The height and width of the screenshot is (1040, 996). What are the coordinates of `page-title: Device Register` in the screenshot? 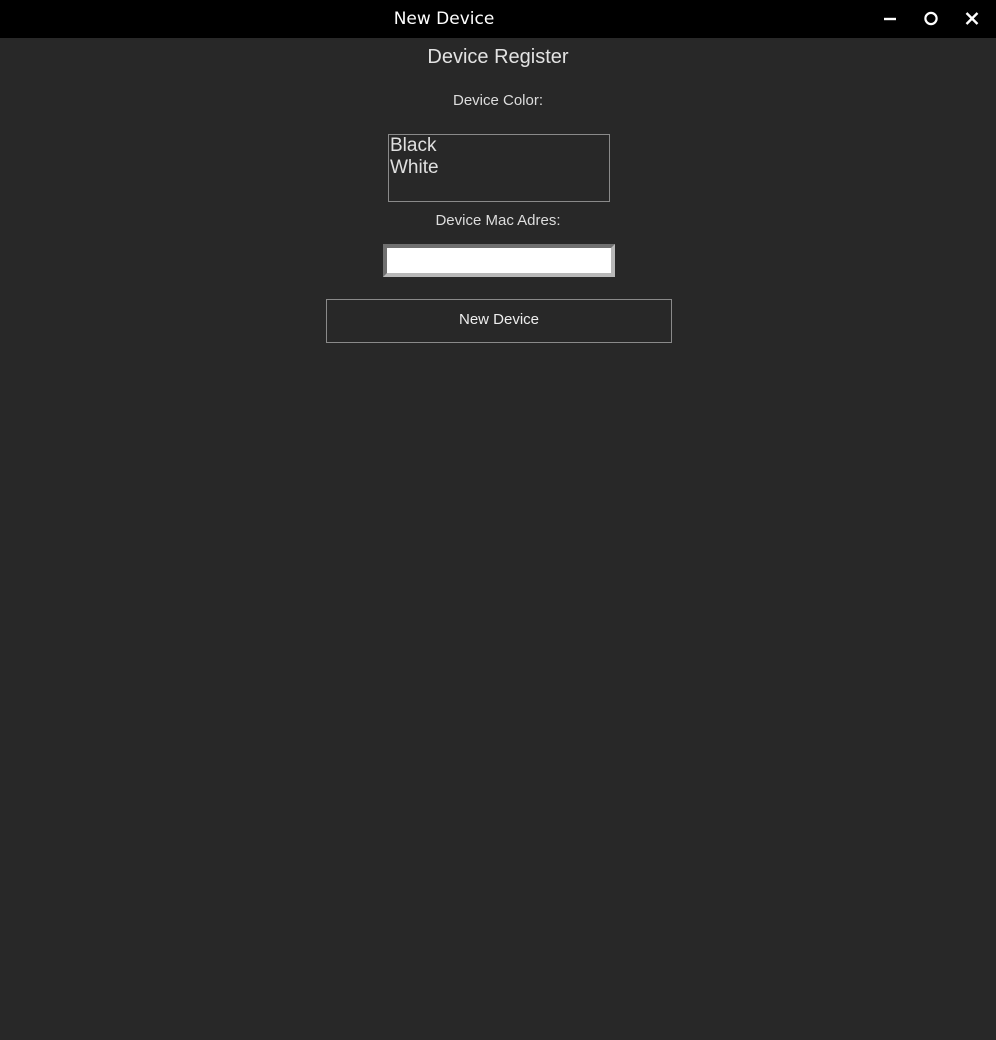 It's located at (498, 57).